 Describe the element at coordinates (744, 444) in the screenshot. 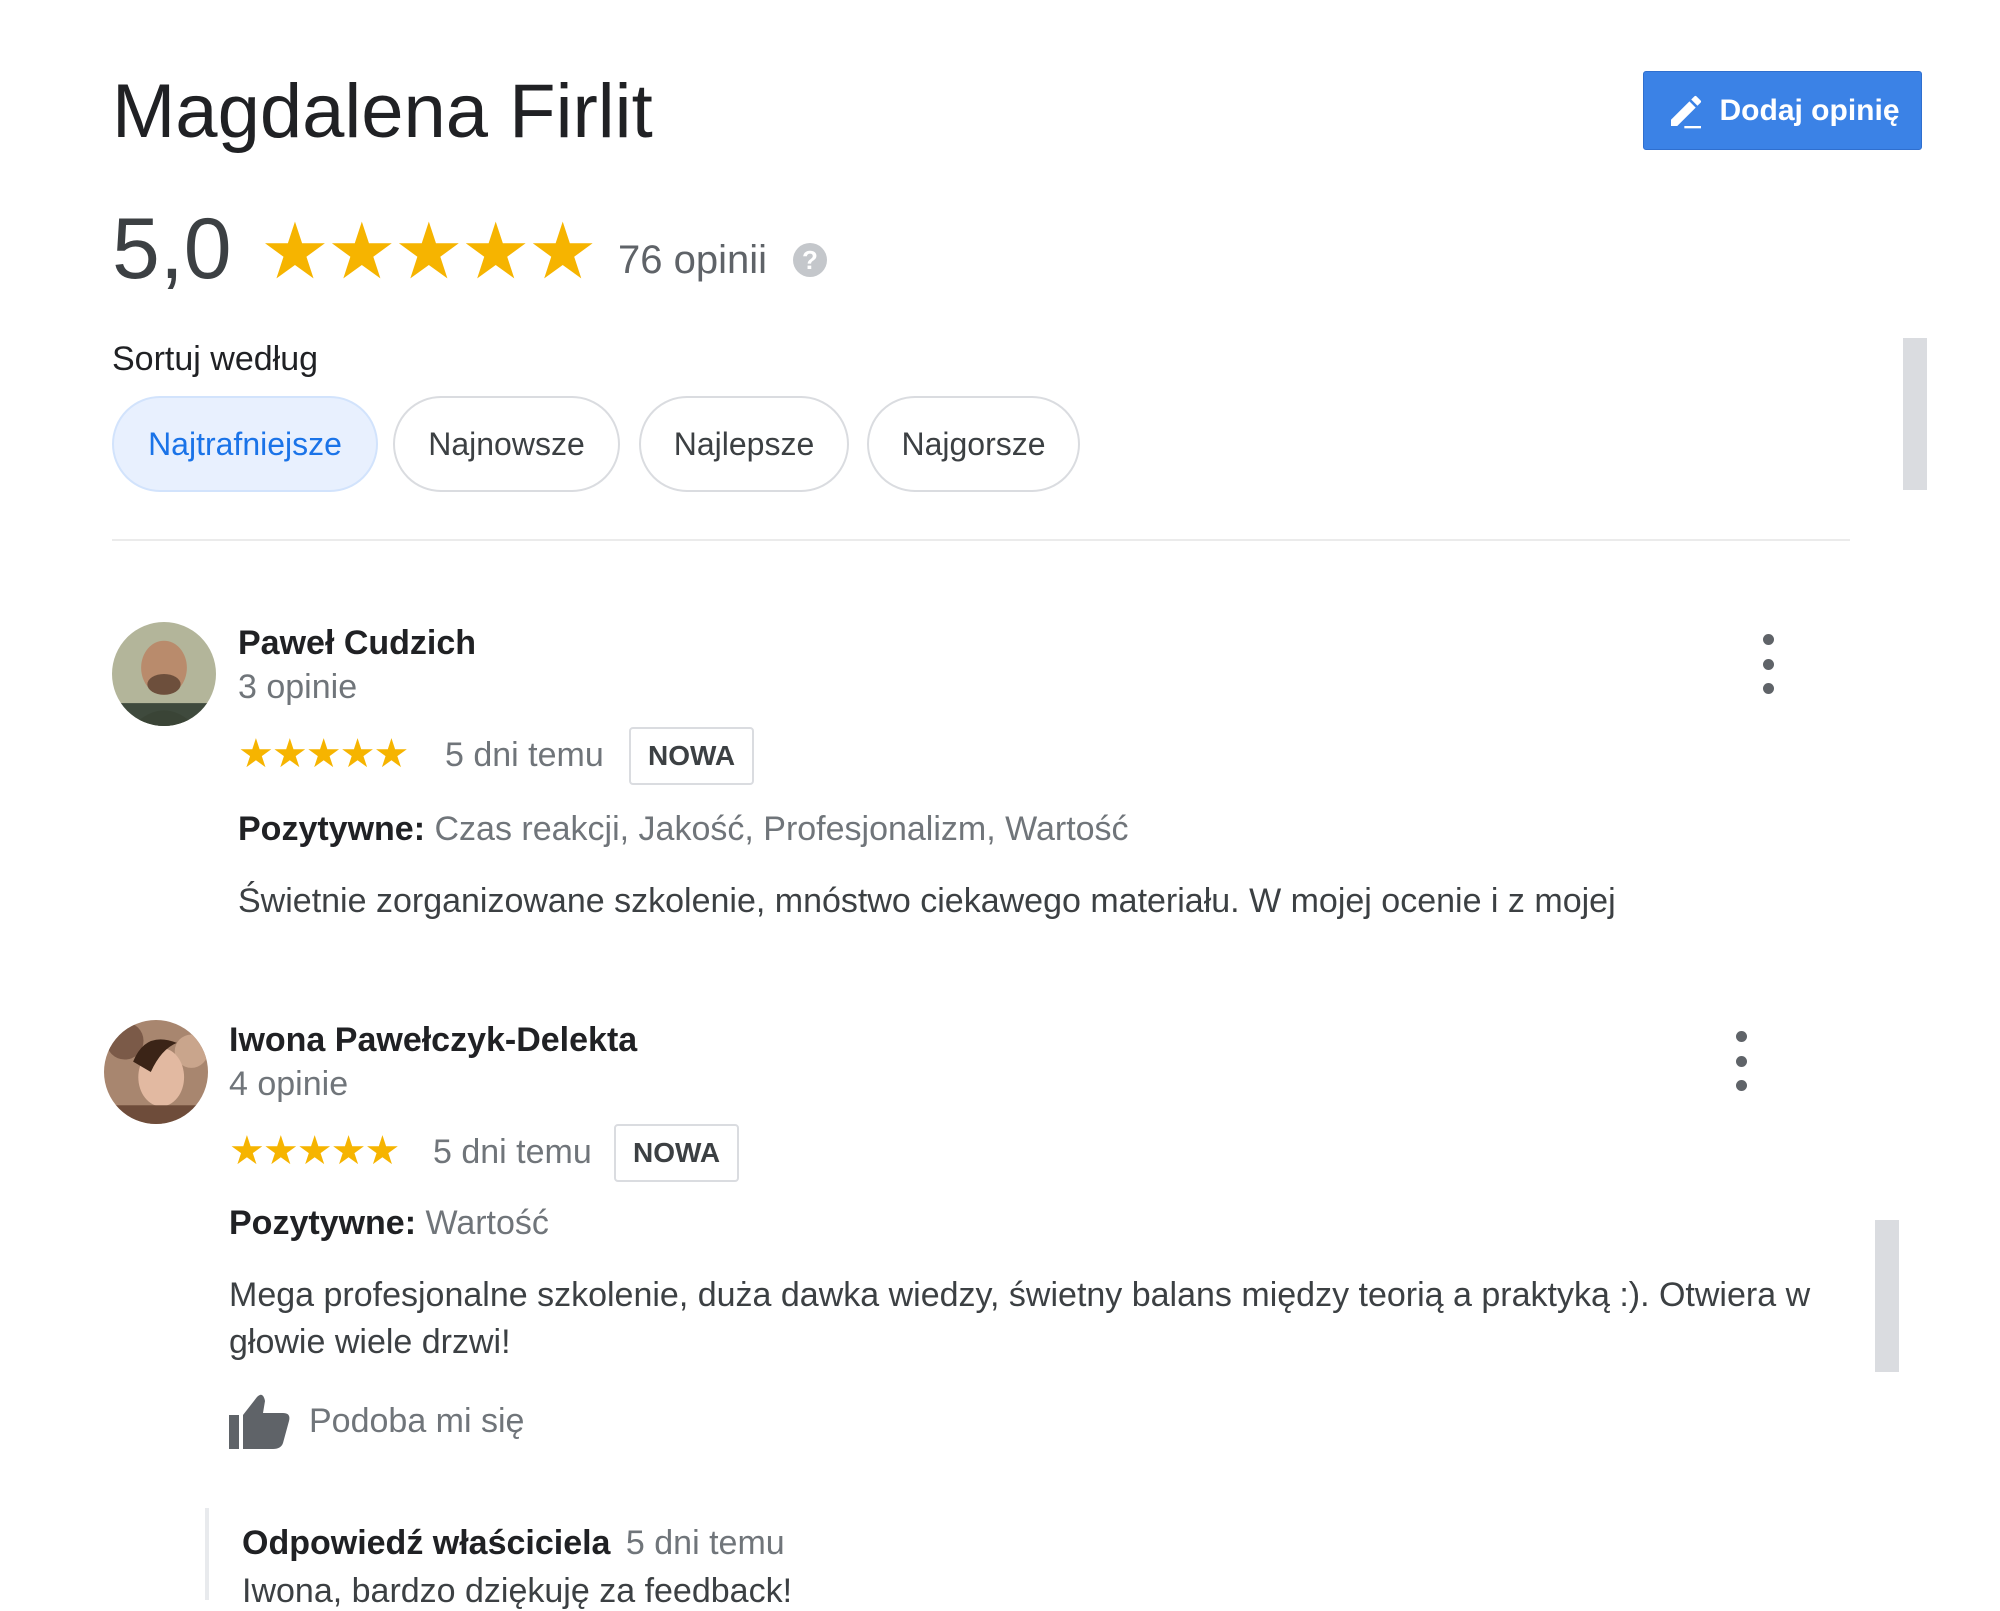

I see `sort-chip-best: Najlepsze` at that location.